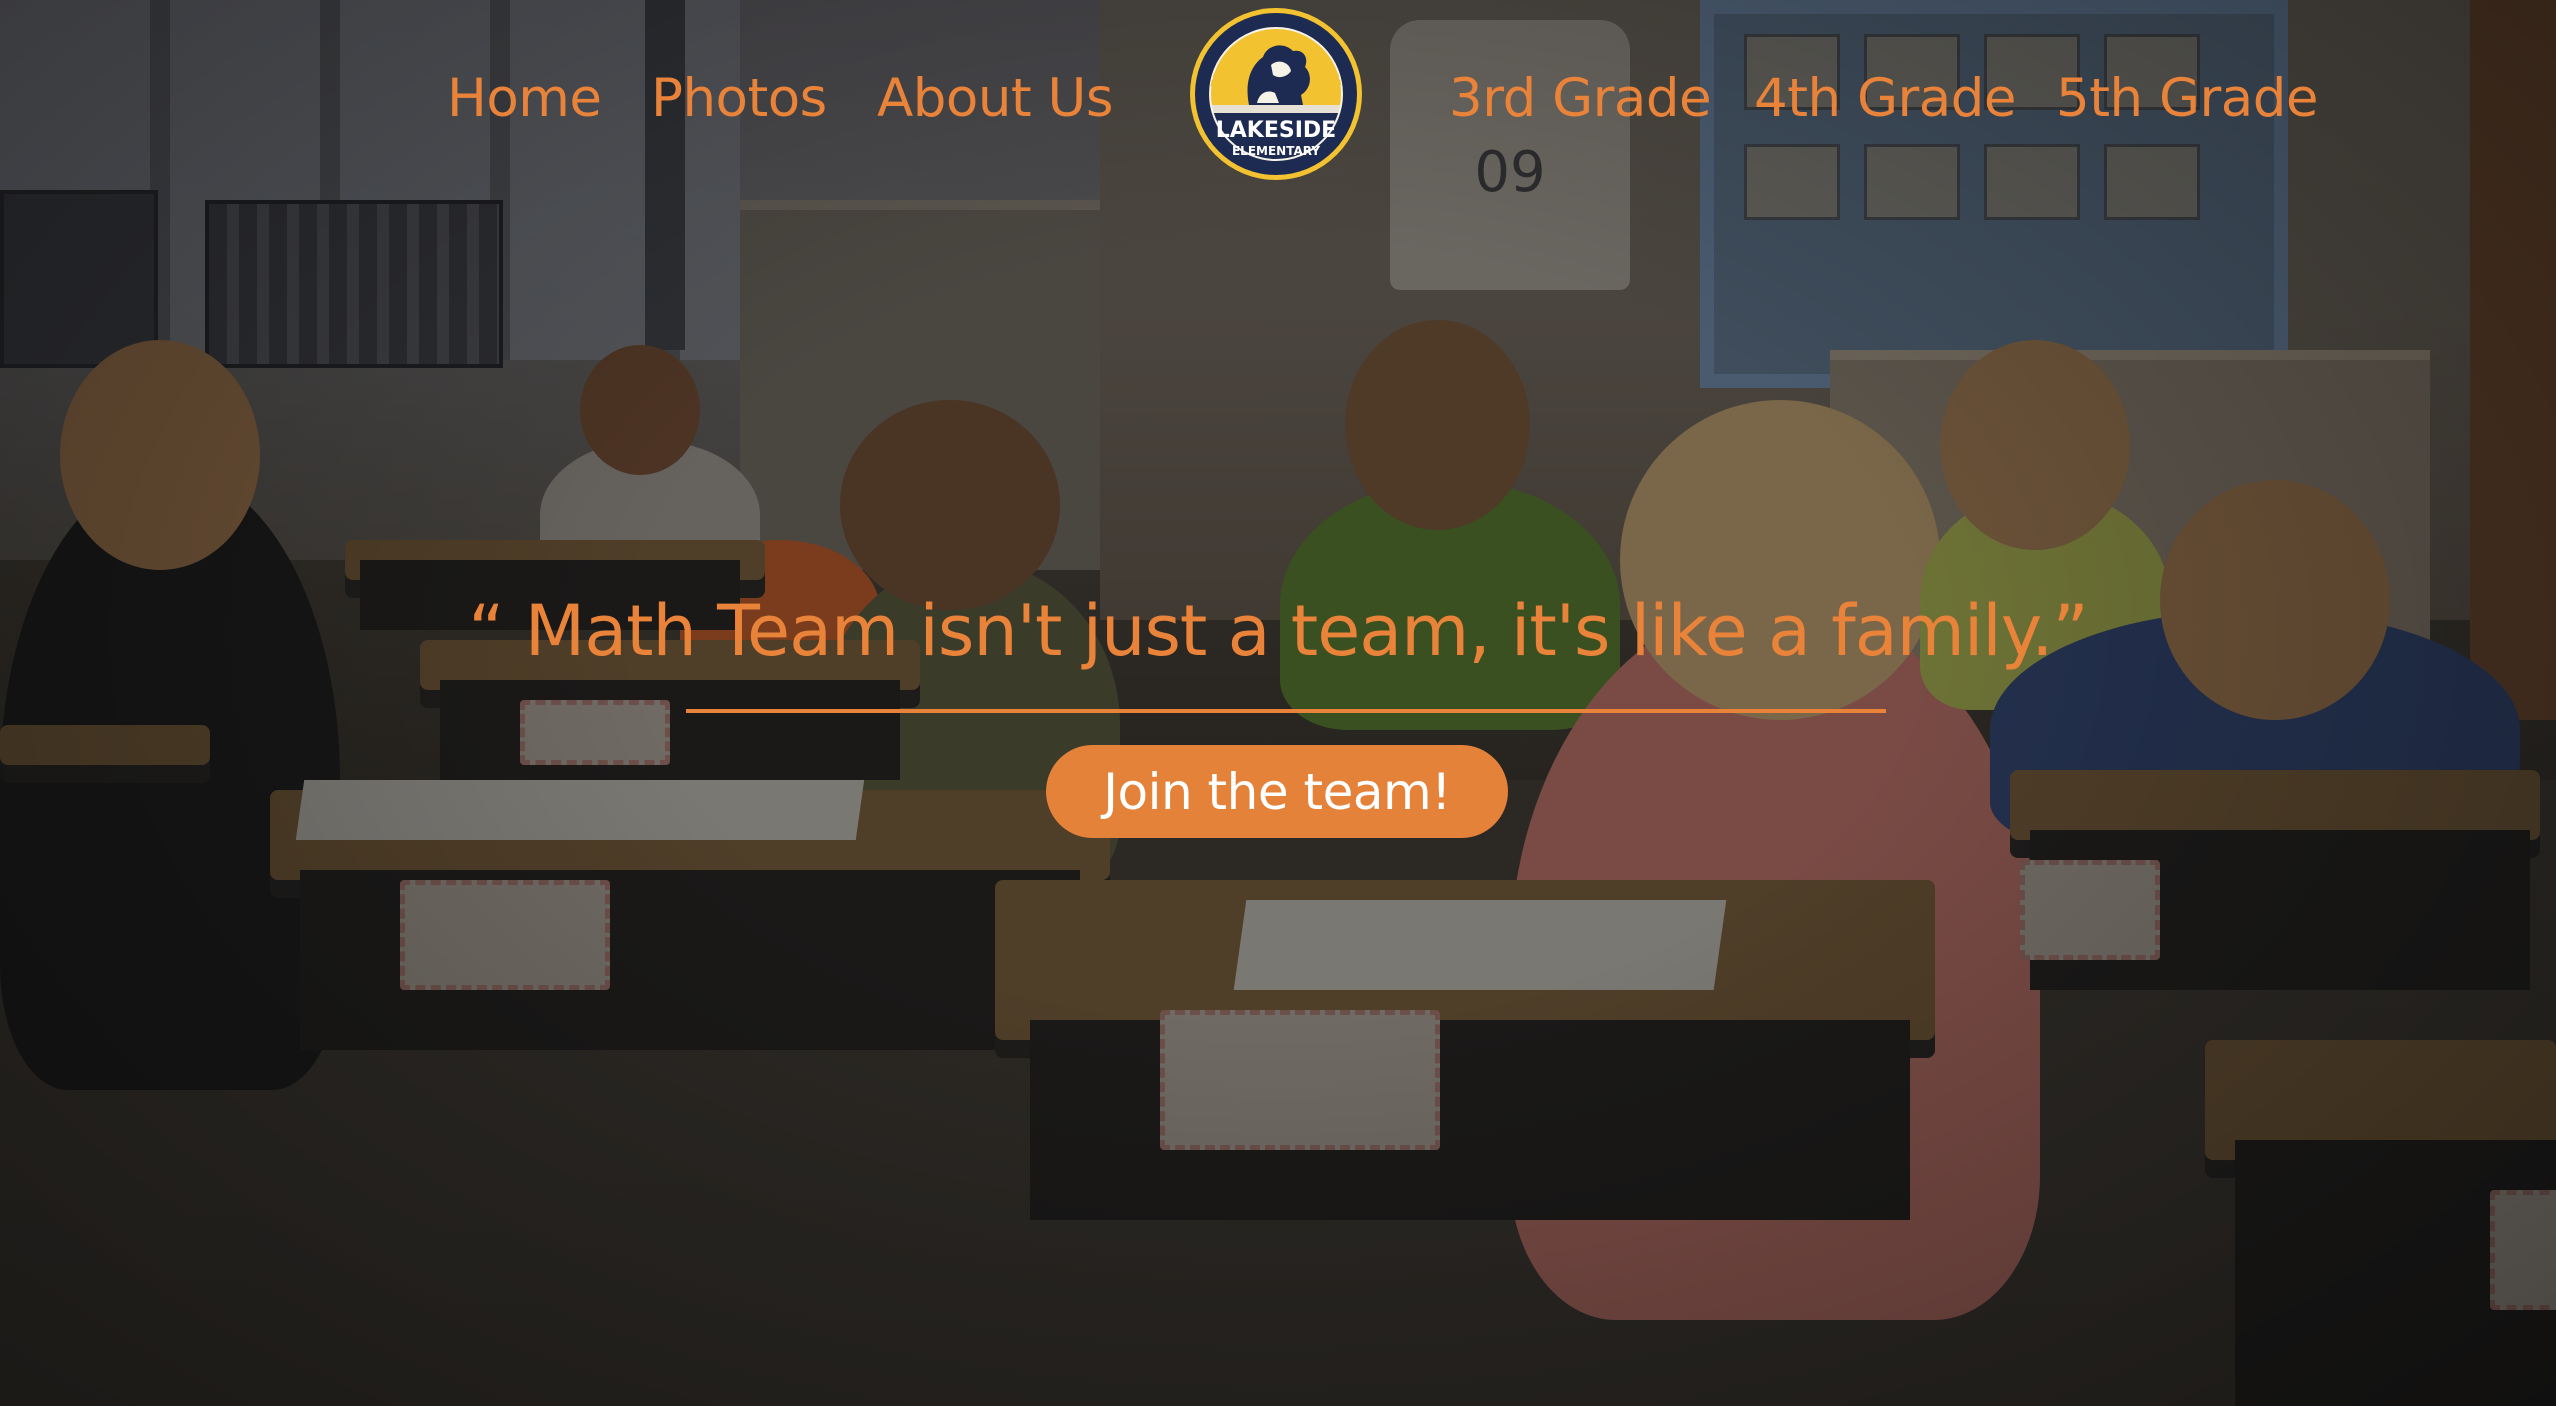 Image resolution: width=2556 pixels, height=1406 pixels. I want to click on join-team-button: Join the team!, so click(1277, 791).